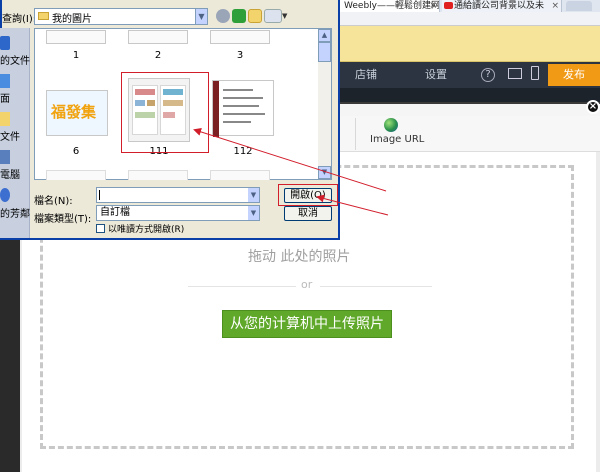 The image size is (600, 472). I want to click on scrollbar-thumb, so click(324, 52).